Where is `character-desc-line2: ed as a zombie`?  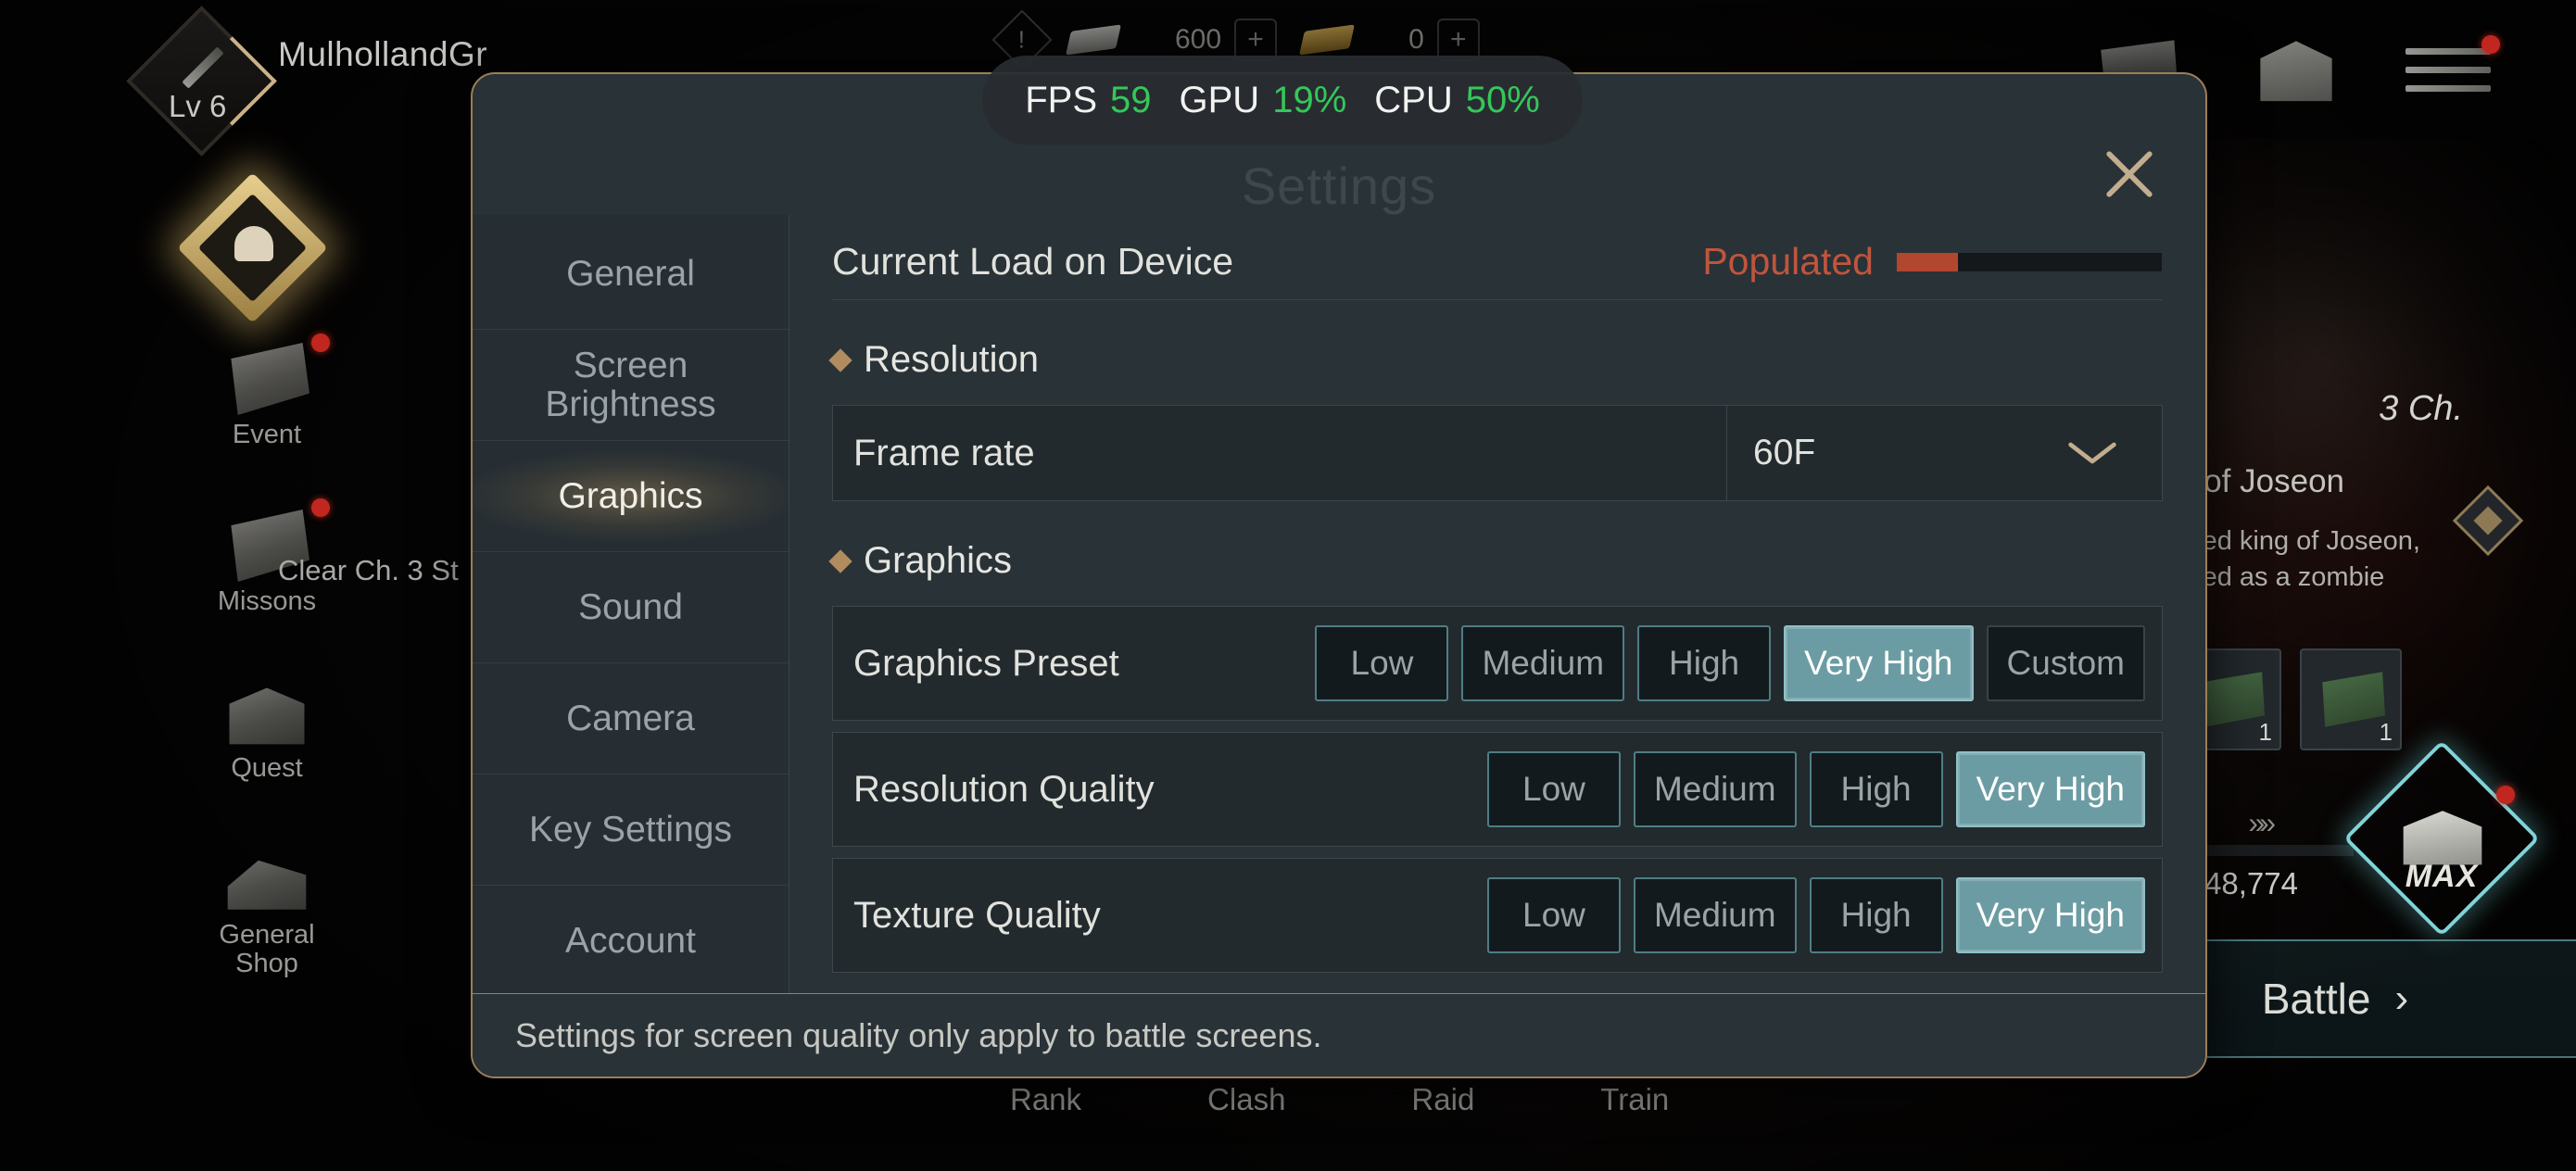
character-desc-line2: ed as a zombie is located at coordinates (2293, 578).